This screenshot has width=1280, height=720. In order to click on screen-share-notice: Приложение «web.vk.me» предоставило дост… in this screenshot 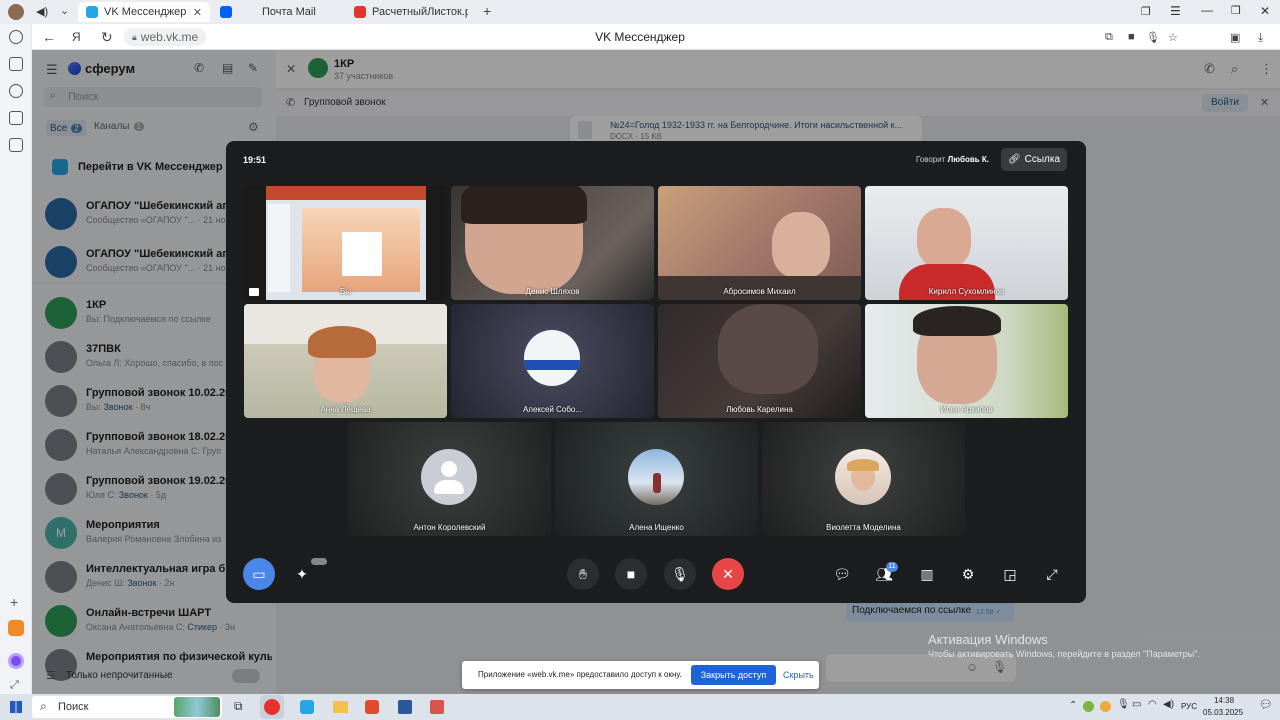, I will do `click(640, 675)`.